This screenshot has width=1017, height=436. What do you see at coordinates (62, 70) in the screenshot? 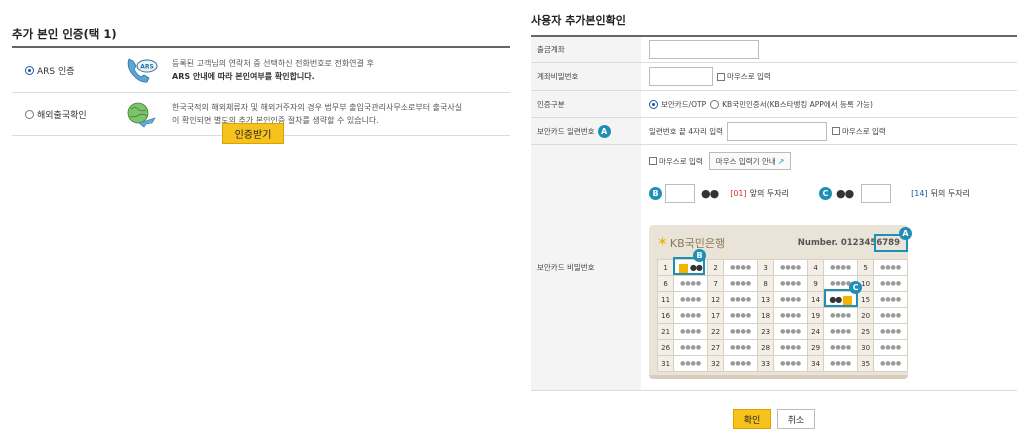
I see `ars-radio: ARS 인증` at bounding box center [62, 70].